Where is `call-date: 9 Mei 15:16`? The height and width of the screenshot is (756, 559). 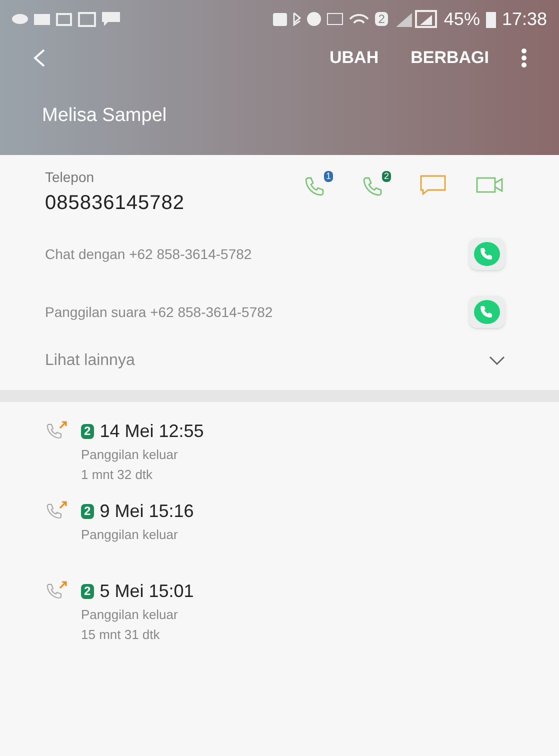
call-date: 9 Mei 15:16 is located at coordinates (147, 511).